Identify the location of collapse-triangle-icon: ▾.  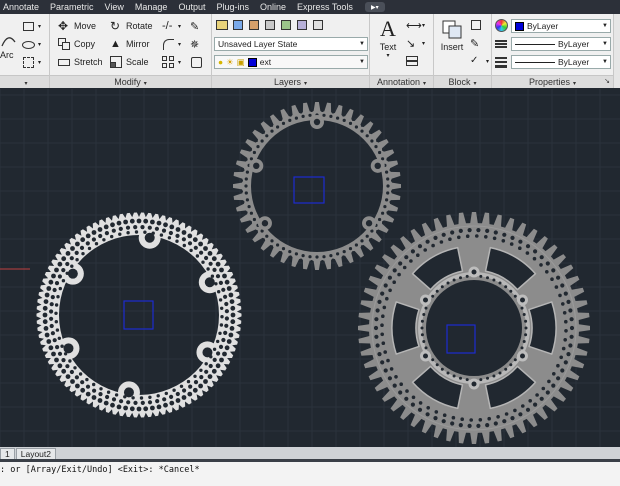
(26, 84).